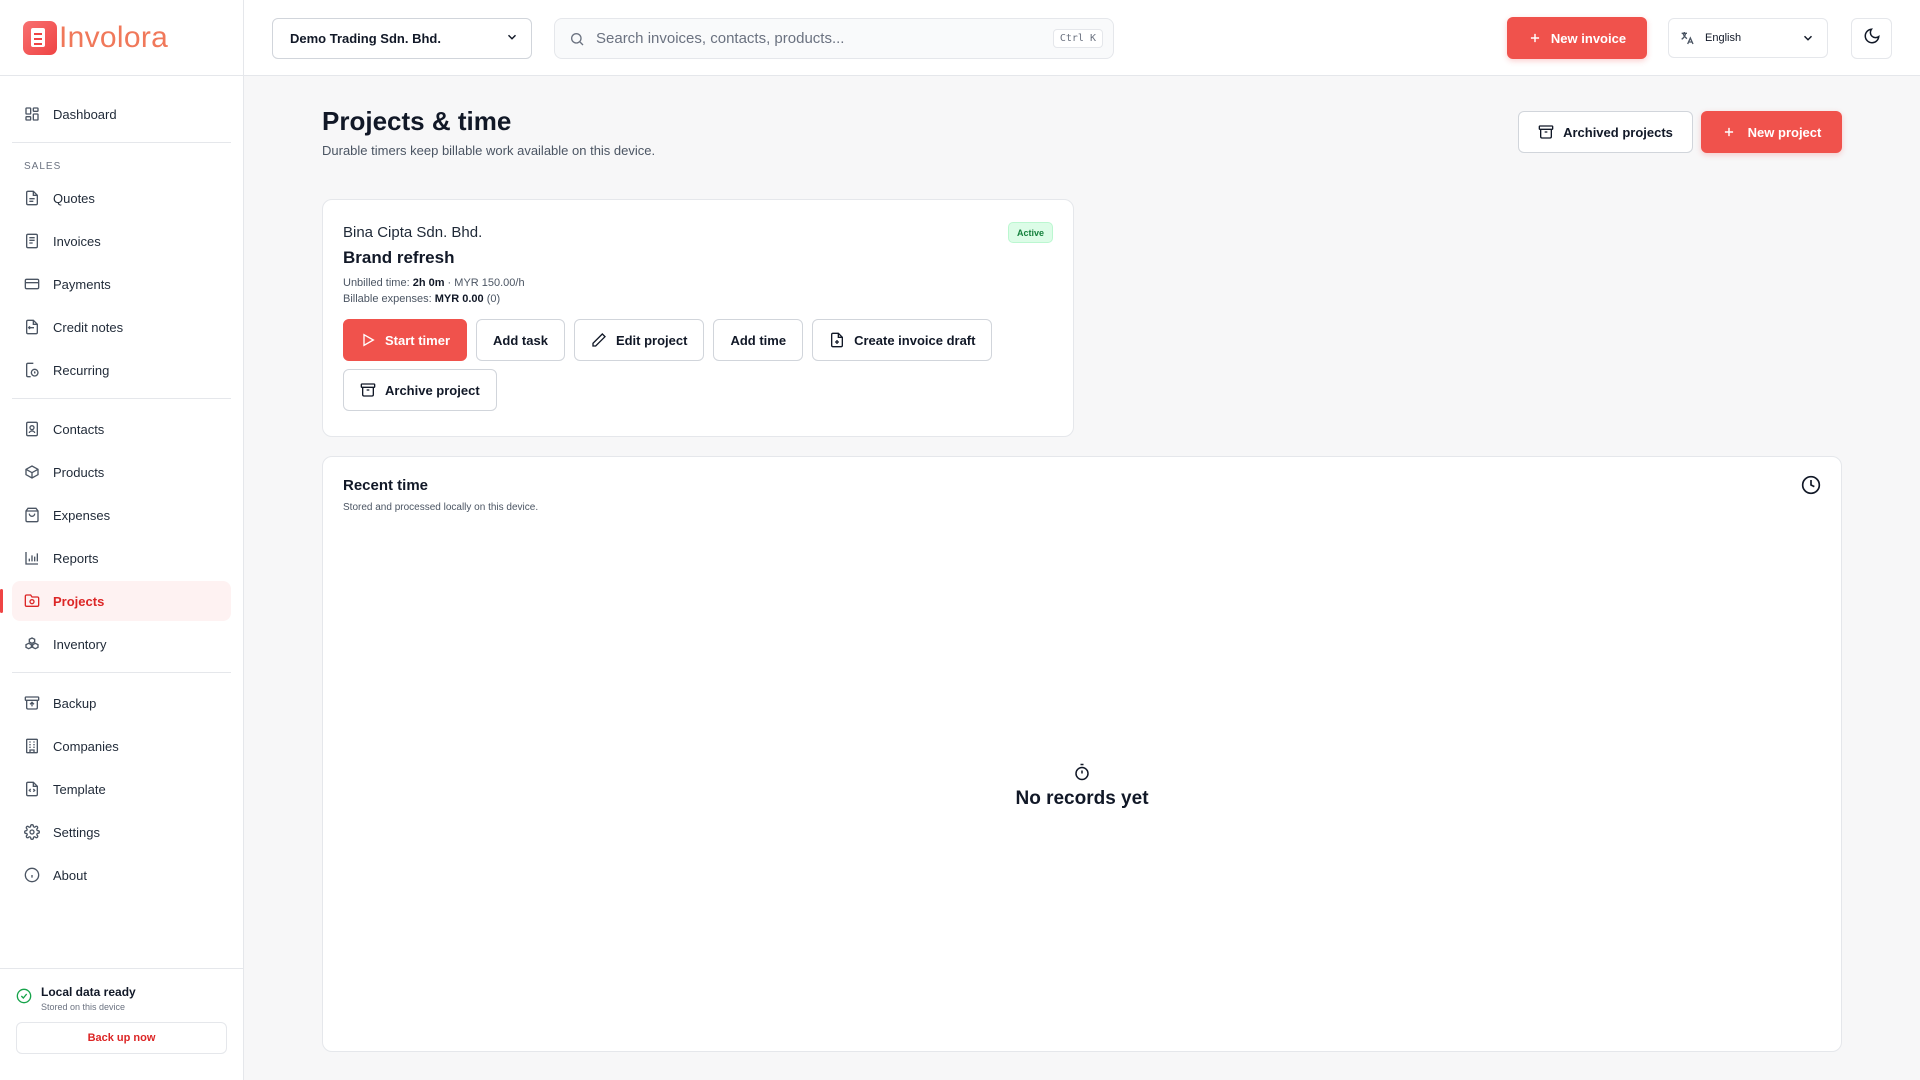 The height and width of the screenshot is (1080, 1920). I want to click on sidebar-item-products: Products, so click(121, 472).